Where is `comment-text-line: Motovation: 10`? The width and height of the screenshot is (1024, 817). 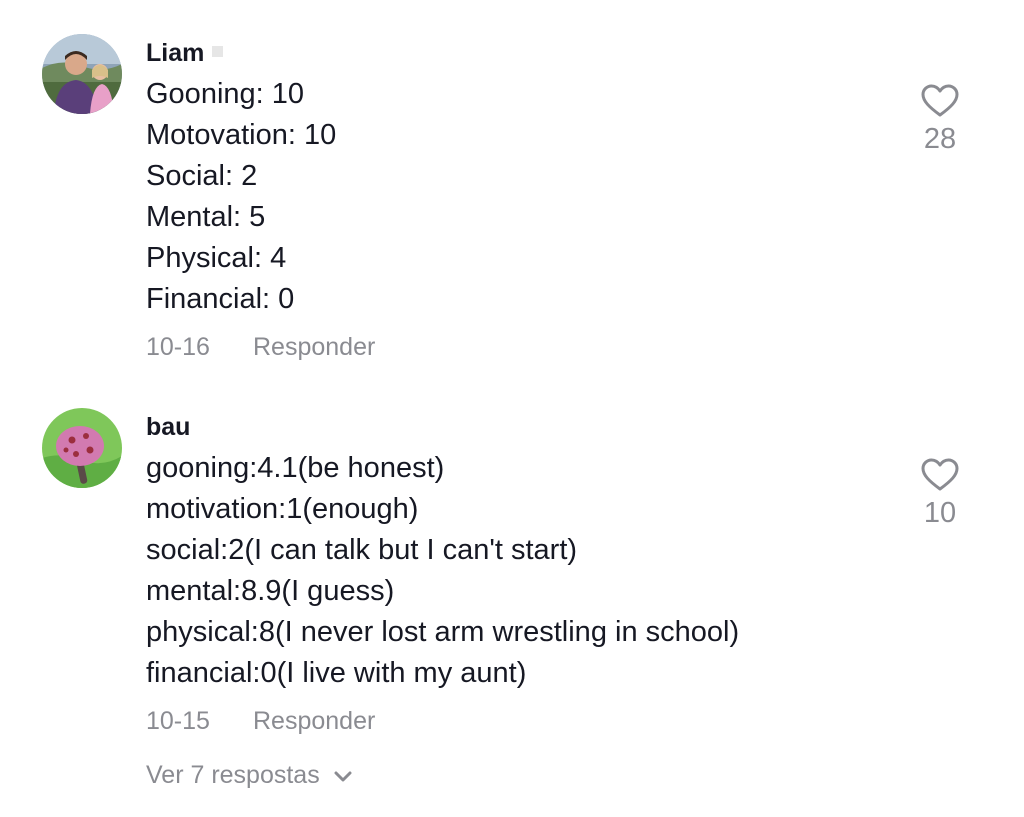 comment-text-line: Motovation: 10 is located at coordinates (241, 135).